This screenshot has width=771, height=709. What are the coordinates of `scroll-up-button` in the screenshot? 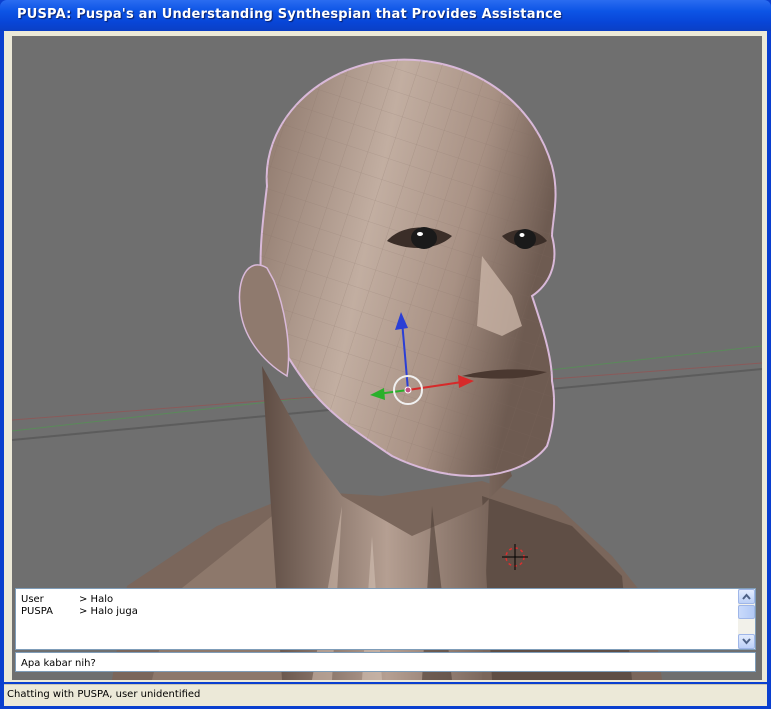 It's located at (746, 596).